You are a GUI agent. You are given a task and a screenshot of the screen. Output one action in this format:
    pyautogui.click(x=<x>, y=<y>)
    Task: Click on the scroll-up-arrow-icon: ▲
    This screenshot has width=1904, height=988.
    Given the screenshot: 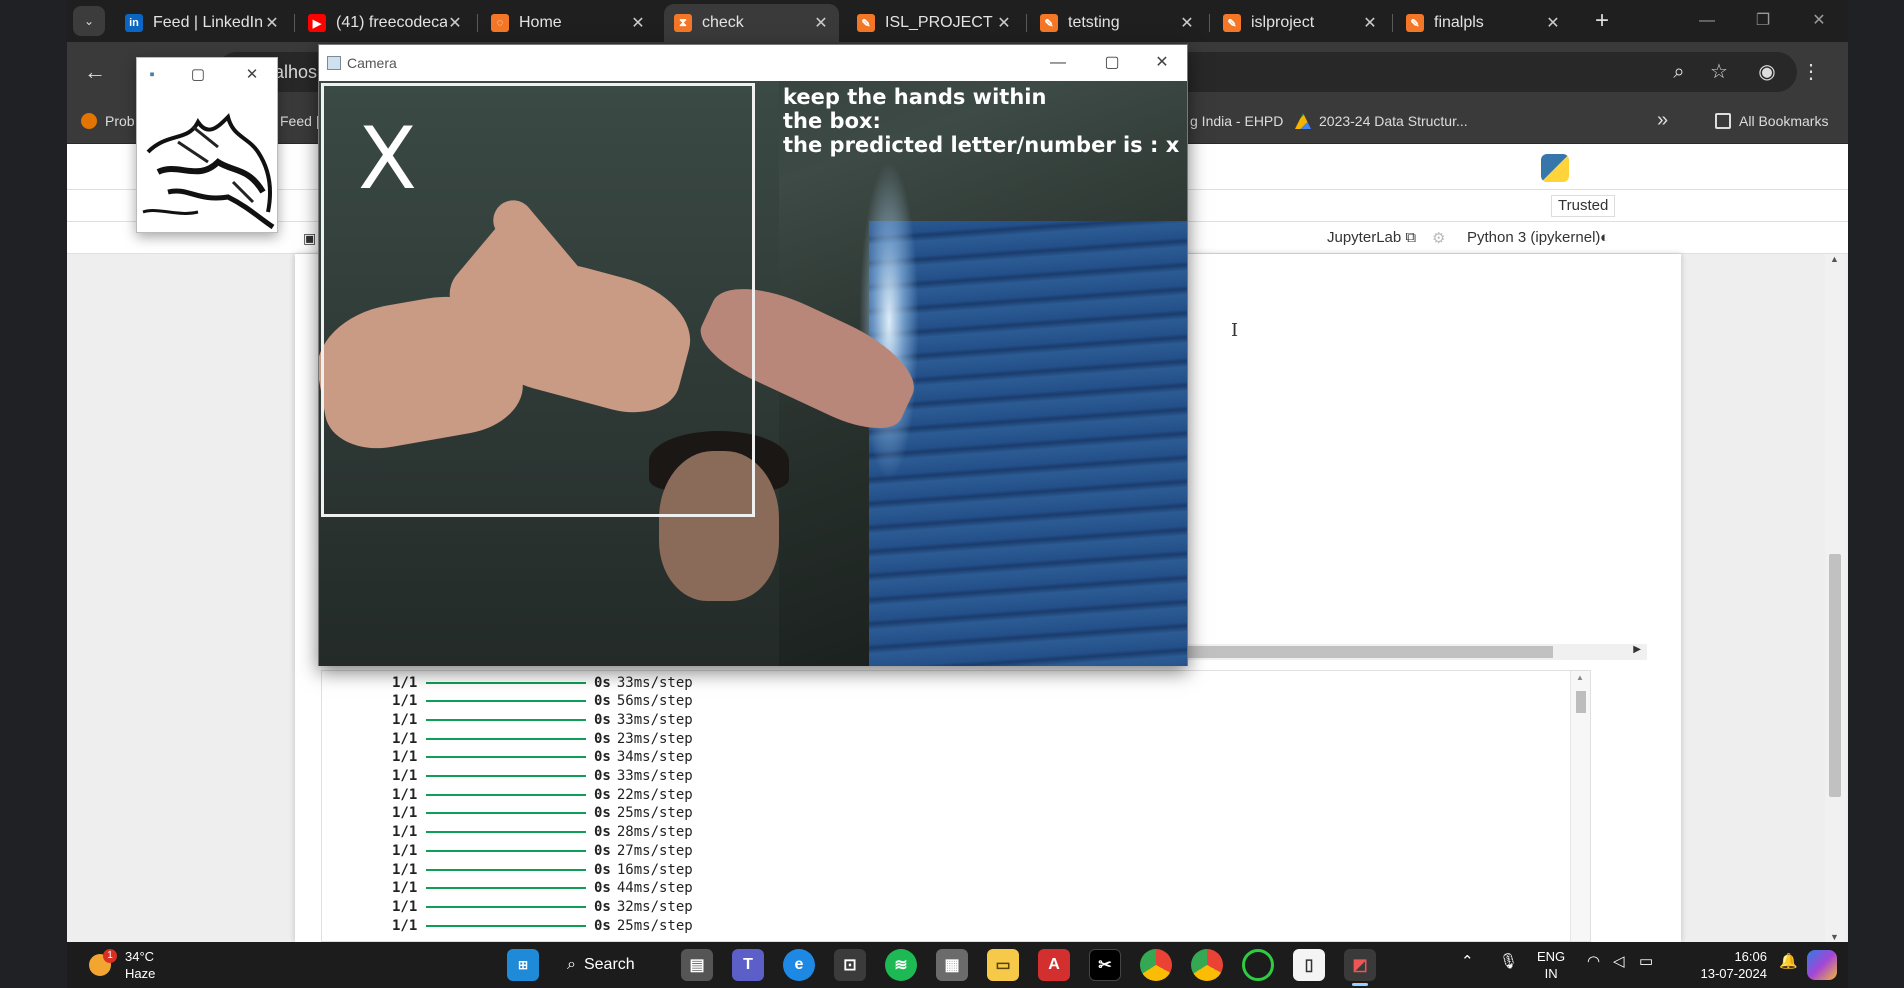 What is the action you would take?
    pyautogui.click(x=1834, y=259)
    